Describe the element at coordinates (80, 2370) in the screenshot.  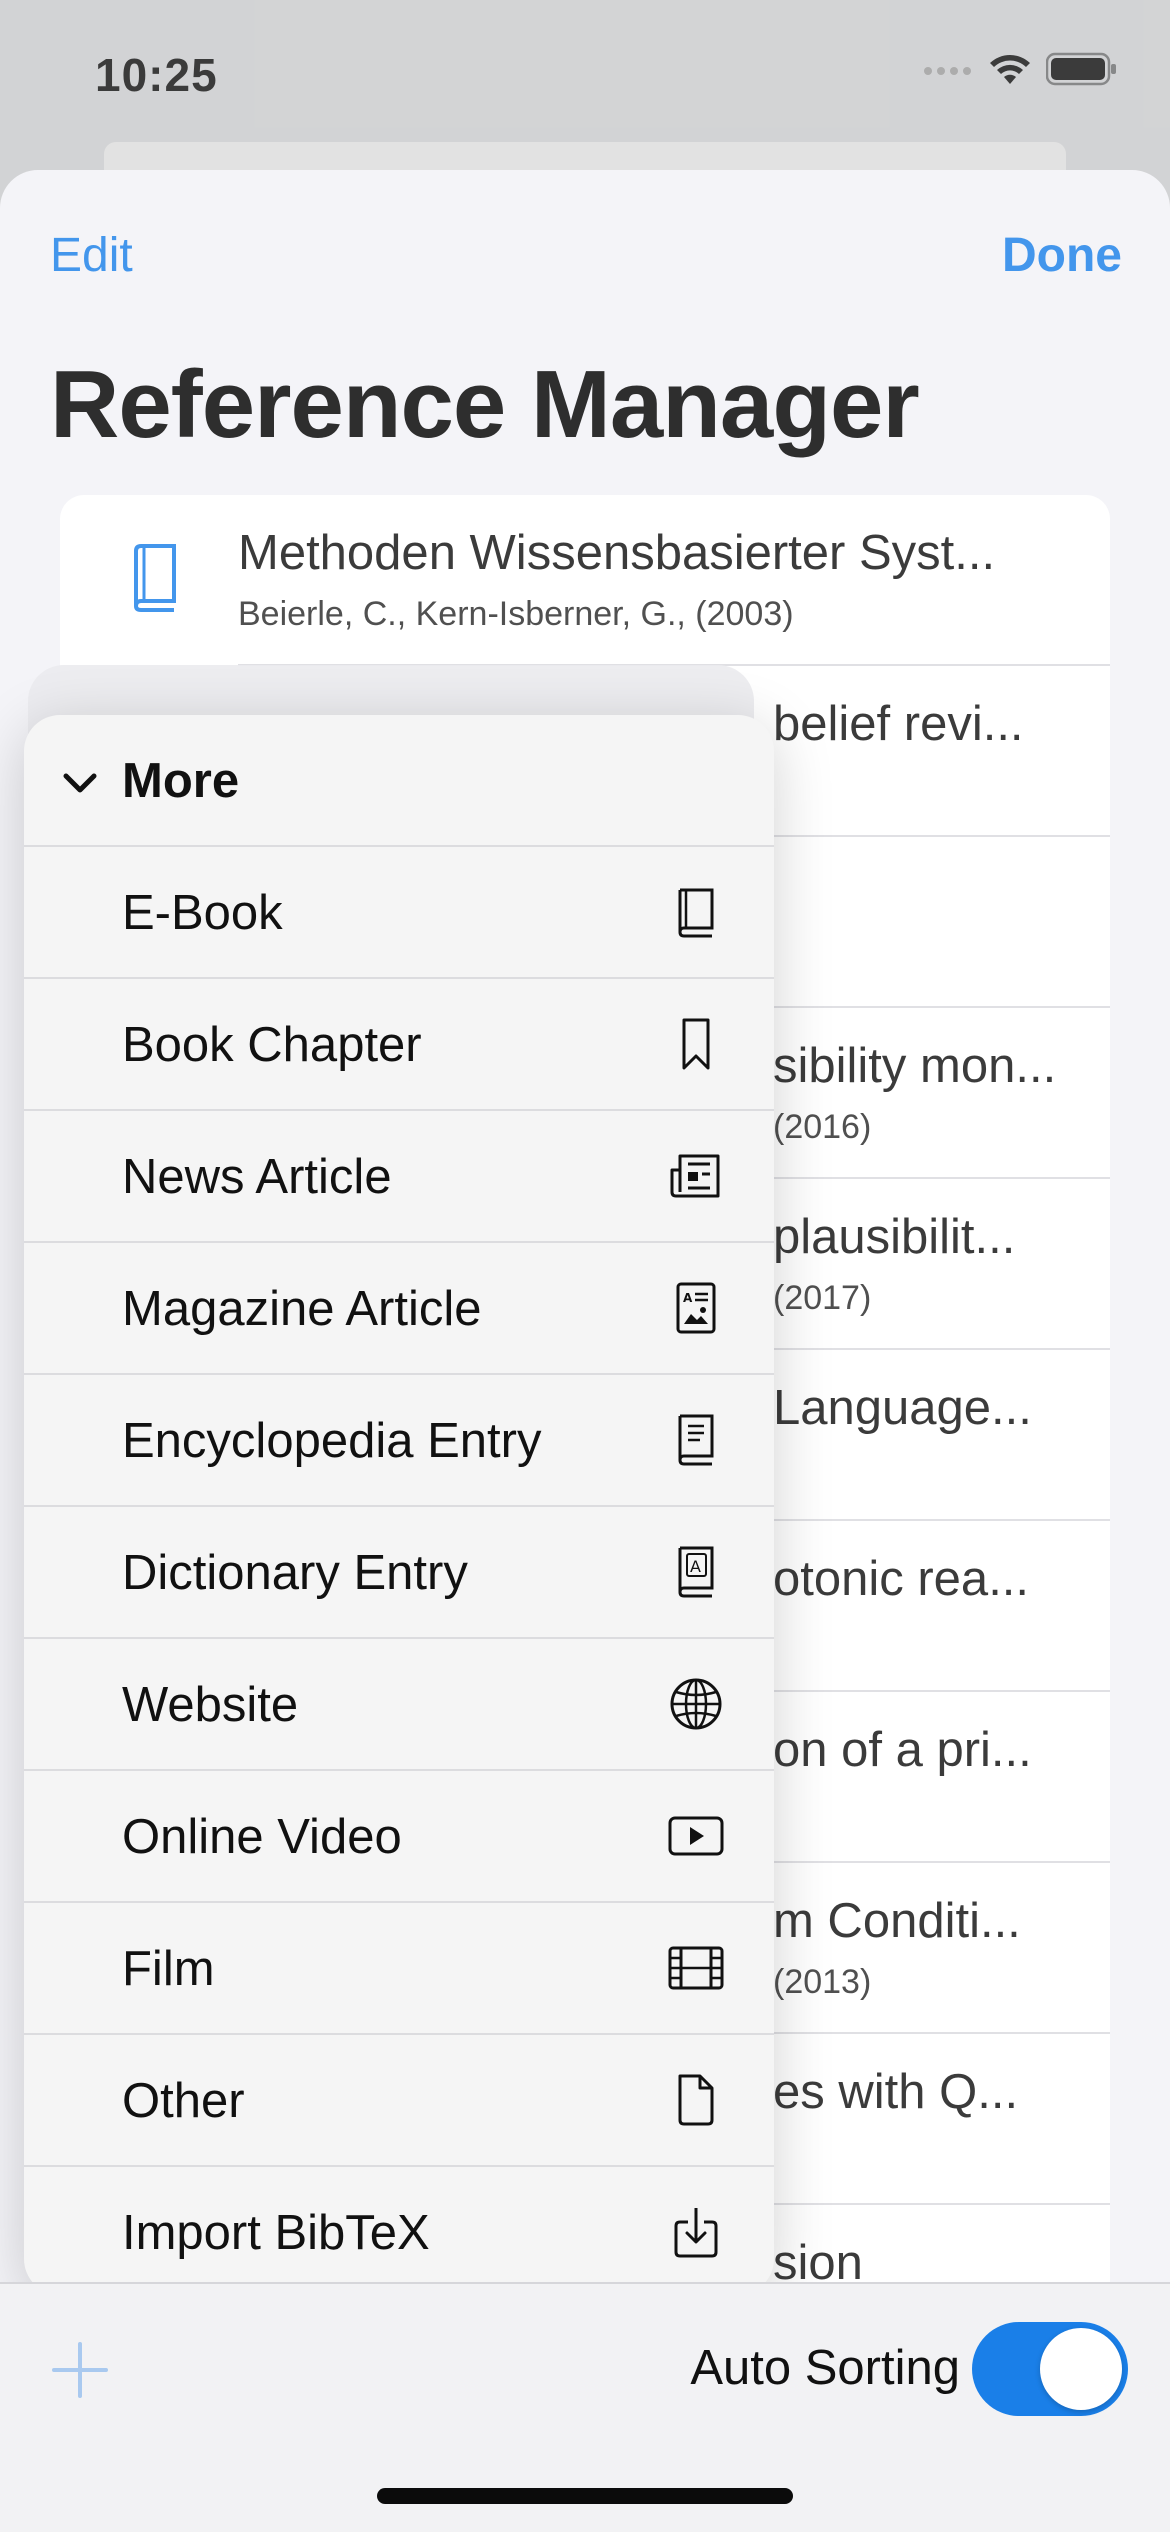
I see `add-reference-button` at that location.